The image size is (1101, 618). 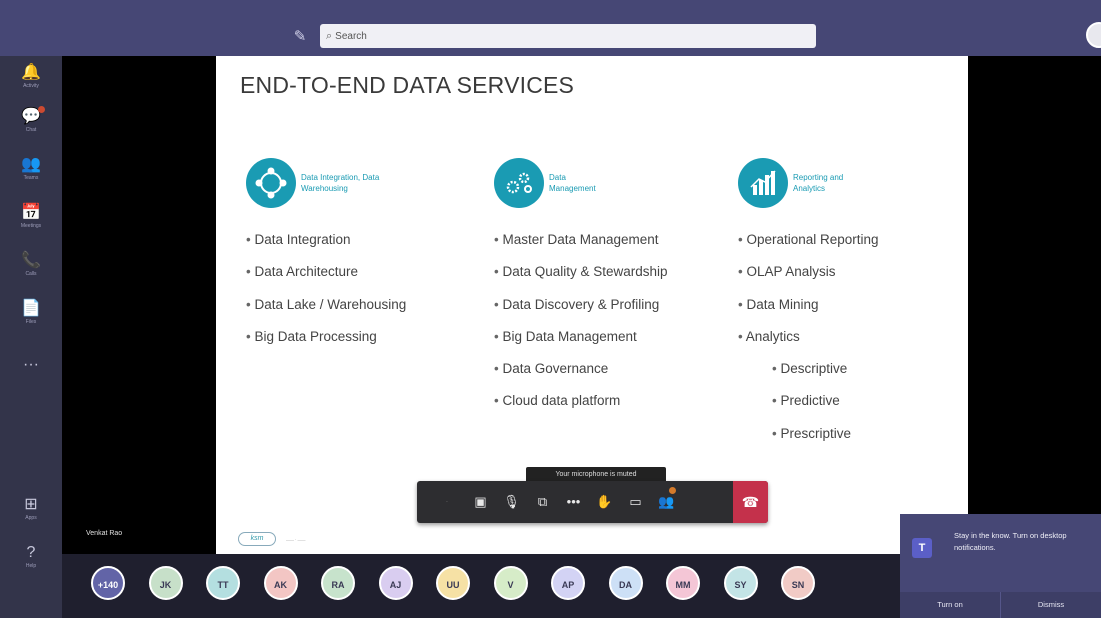 What do you see at coordinates (808, 278) in the screenshot?
I see `bullet-item: OLAP Analysis` at bounding box center [808, 278].